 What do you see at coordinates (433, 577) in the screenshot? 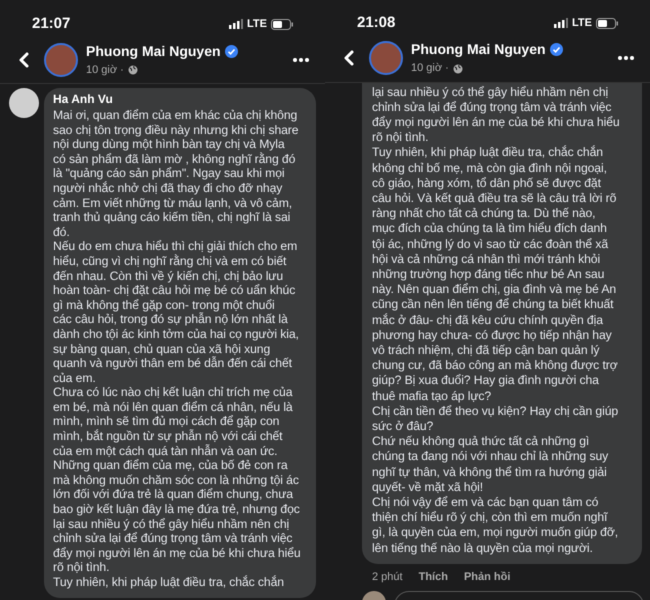
I see `comment-action: Thích` at bounding box center [433, 577].